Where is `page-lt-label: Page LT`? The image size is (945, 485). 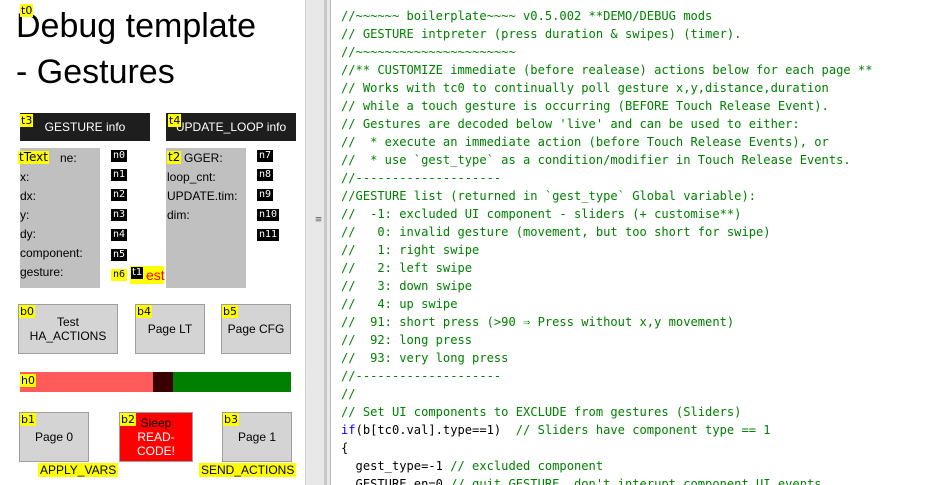 page-lt-label: Page LT is located at coordinates (170, 329).